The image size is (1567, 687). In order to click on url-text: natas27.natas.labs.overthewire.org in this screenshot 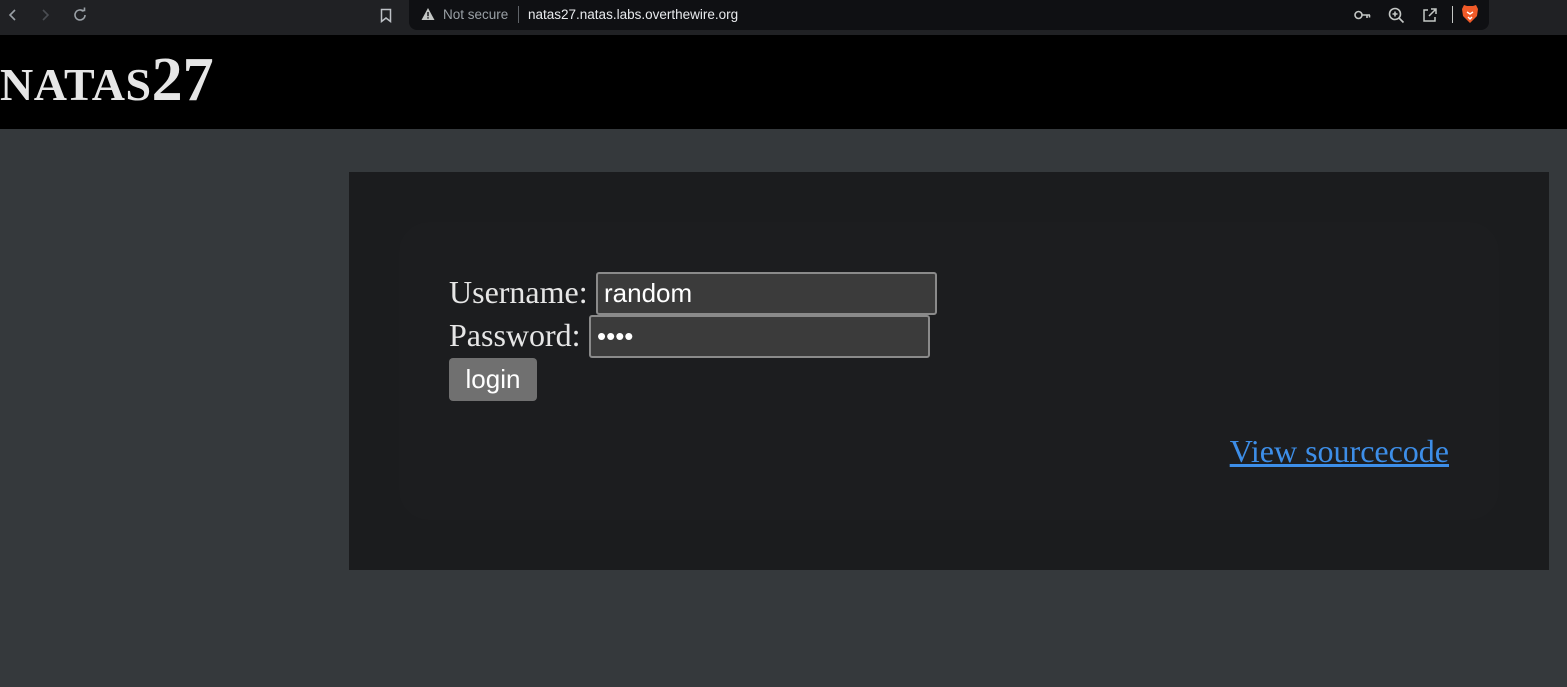, I will do `click(633, 14)`.